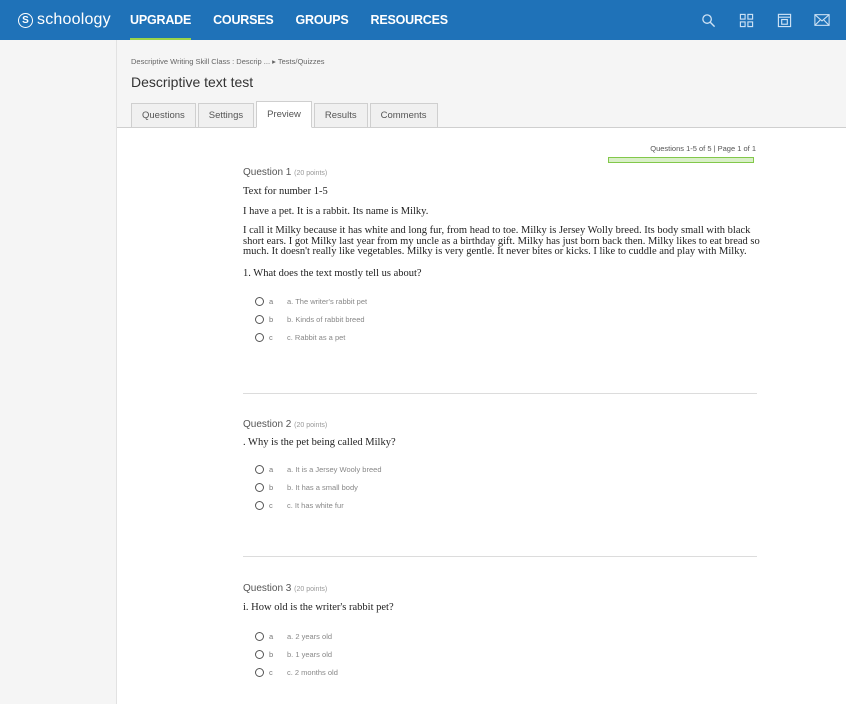  I want to click on progress-fill, so click(681, 160).